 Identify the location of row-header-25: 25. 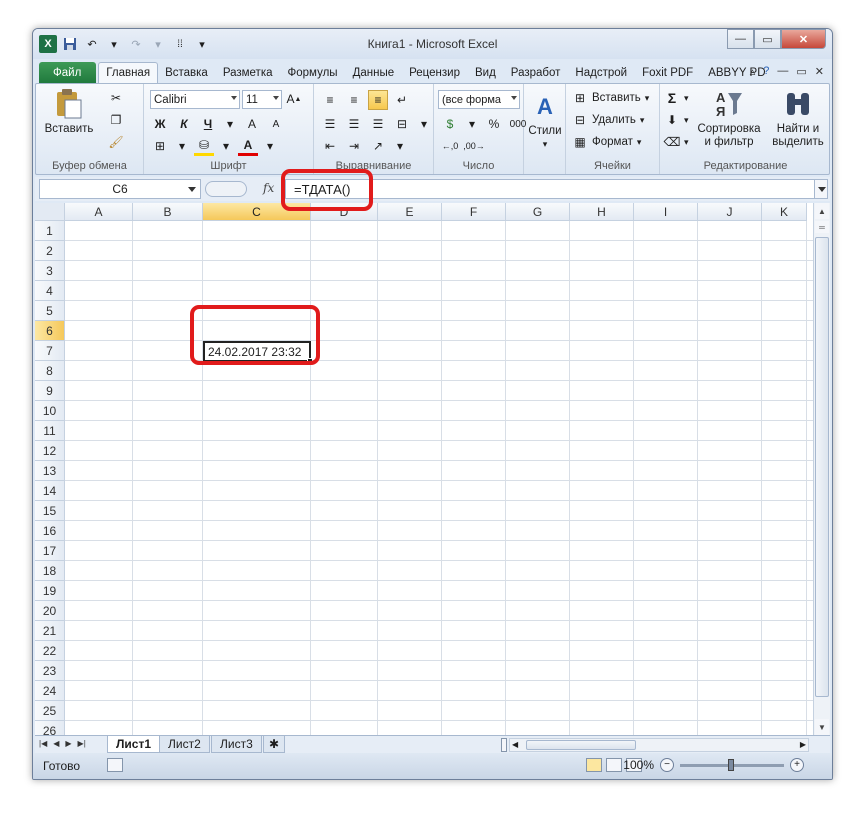
(50, 711).